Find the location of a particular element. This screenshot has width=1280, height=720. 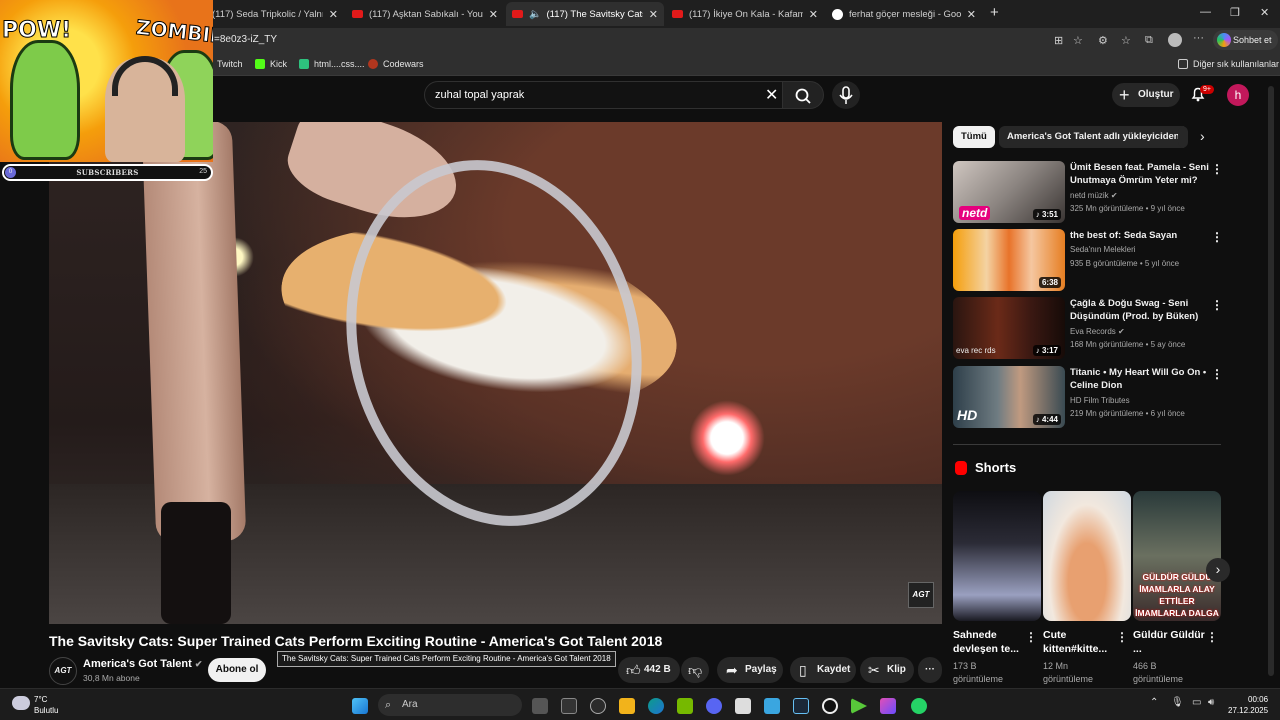

bookmark-twitch: Twitch is located at coordinates (230, 64).